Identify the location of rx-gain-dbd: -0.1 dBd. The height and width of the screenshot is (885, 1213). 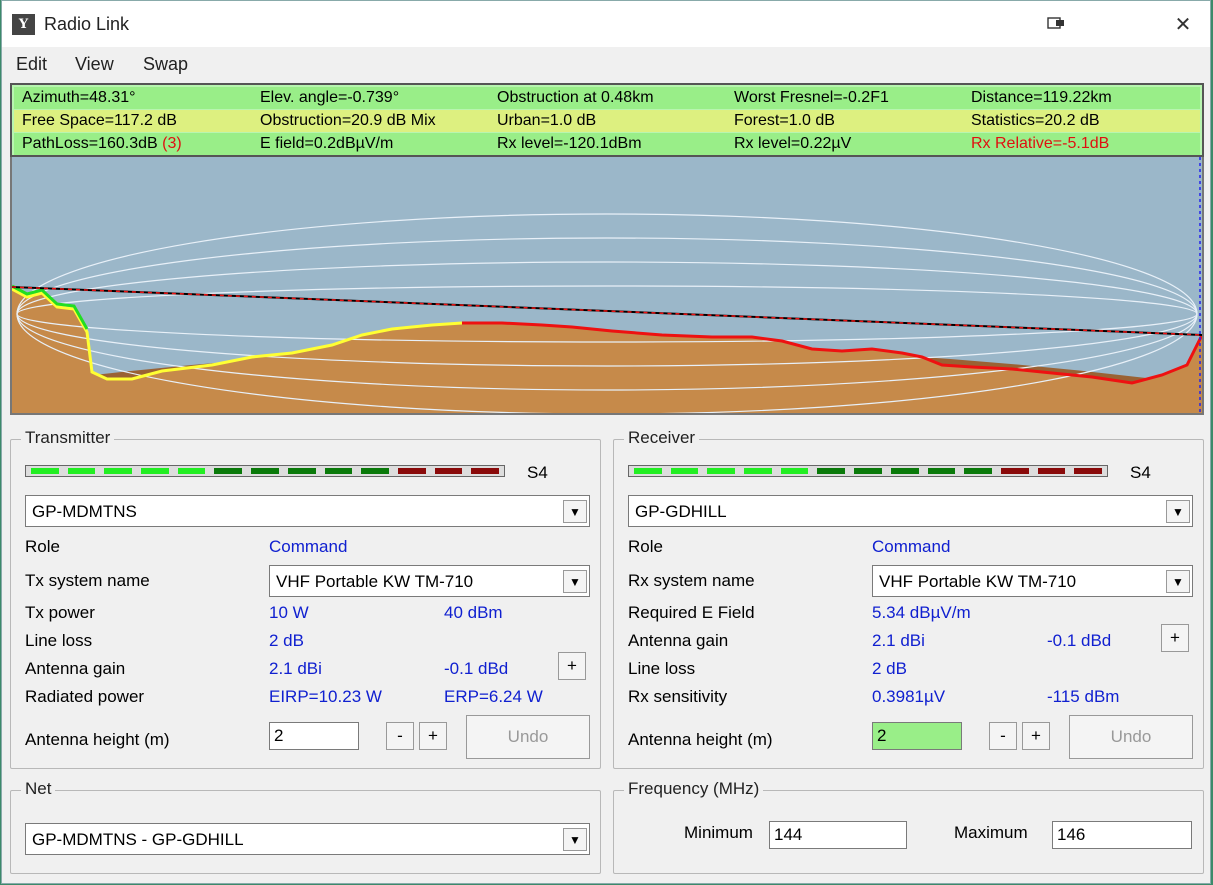
(1079, 640).